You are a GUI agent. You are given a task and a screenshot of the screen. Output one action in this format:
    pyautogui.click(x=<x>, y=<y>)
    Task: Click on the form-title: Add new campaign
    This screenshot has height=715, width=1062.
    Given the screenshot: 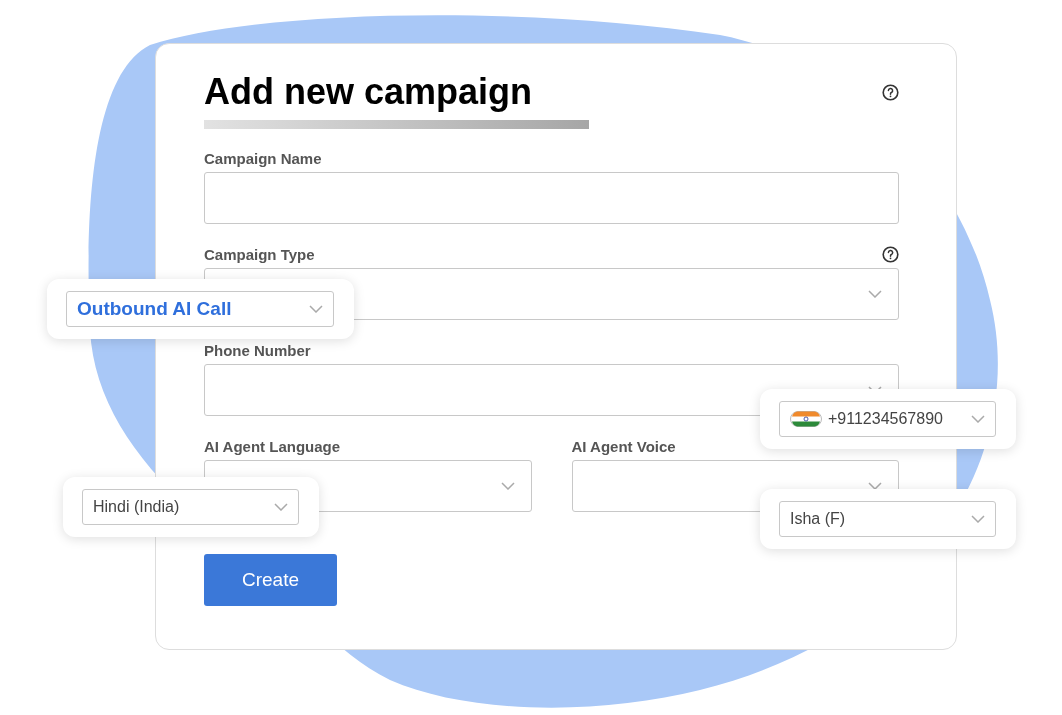 What is the action you would take?
    pyautogui.click(x=368, y=92)
    